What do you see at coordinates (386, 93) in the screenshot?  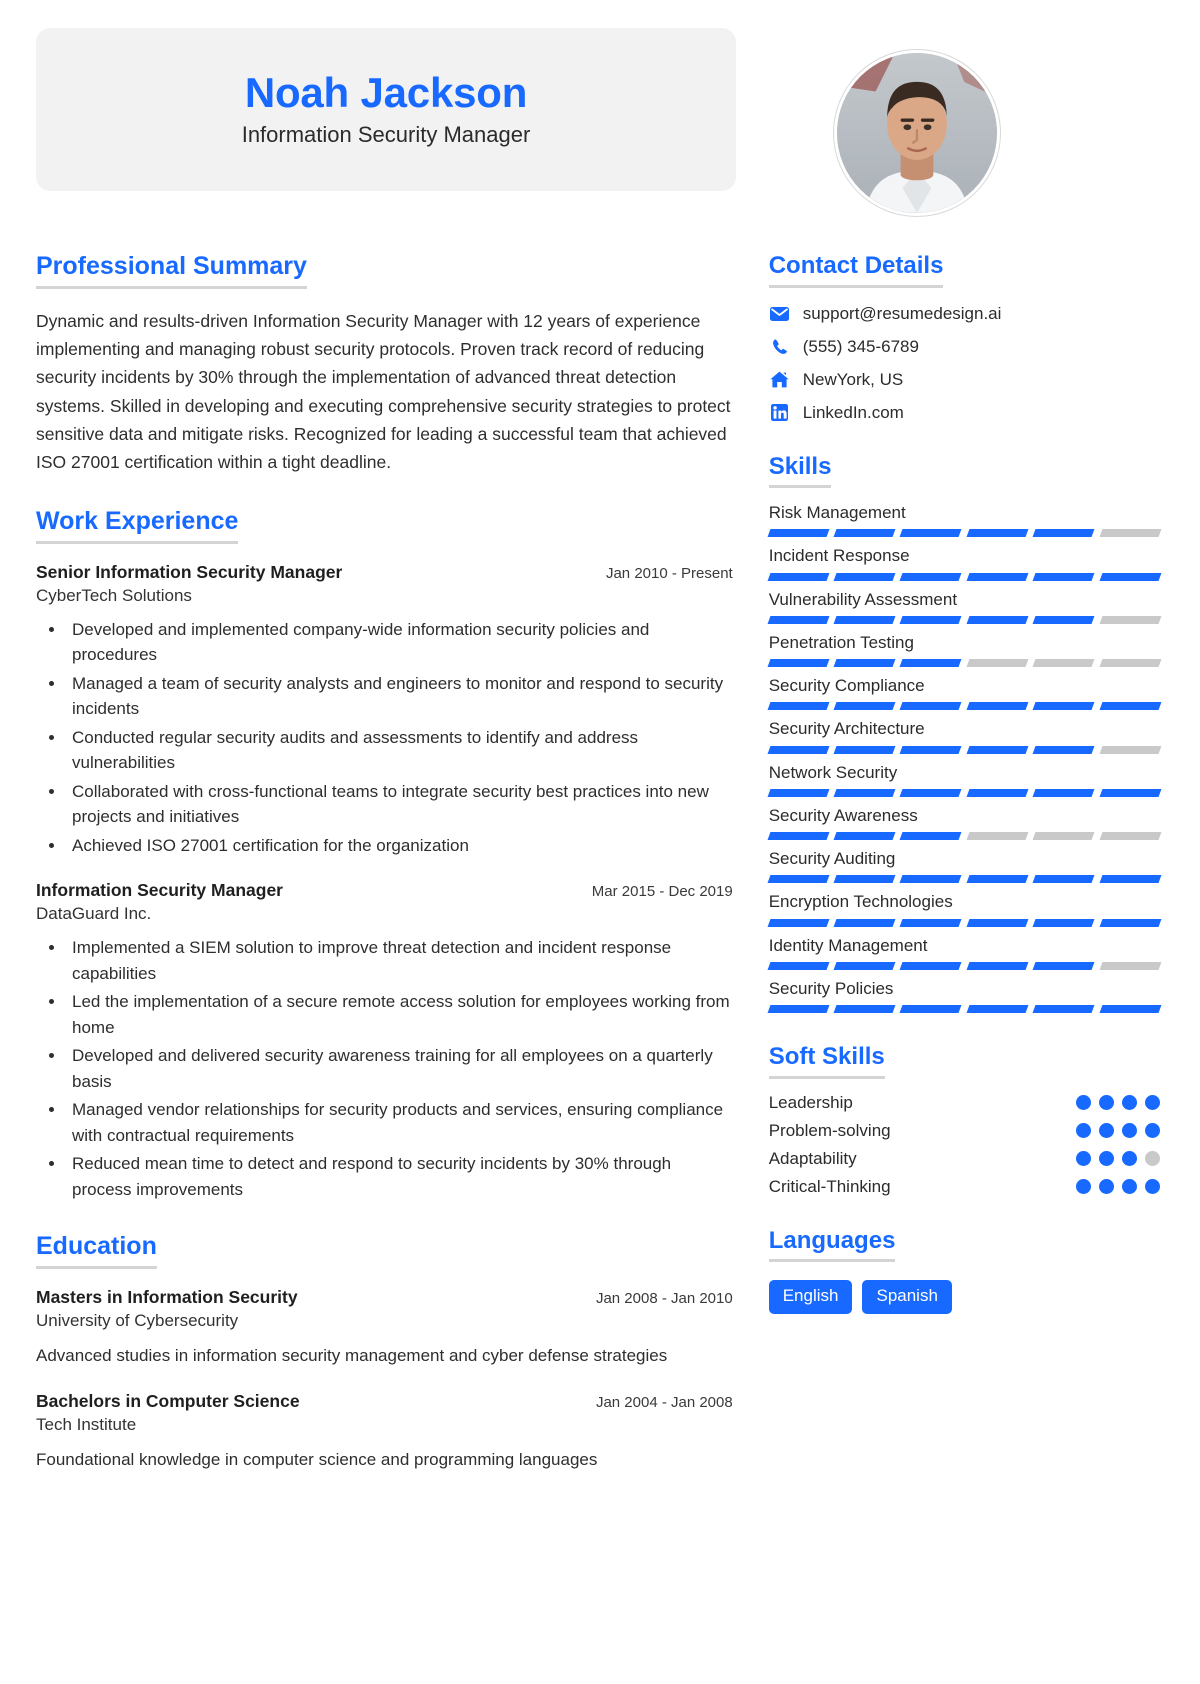 I see `page-title: Noah Jackson` at bounding box center [386, 93].